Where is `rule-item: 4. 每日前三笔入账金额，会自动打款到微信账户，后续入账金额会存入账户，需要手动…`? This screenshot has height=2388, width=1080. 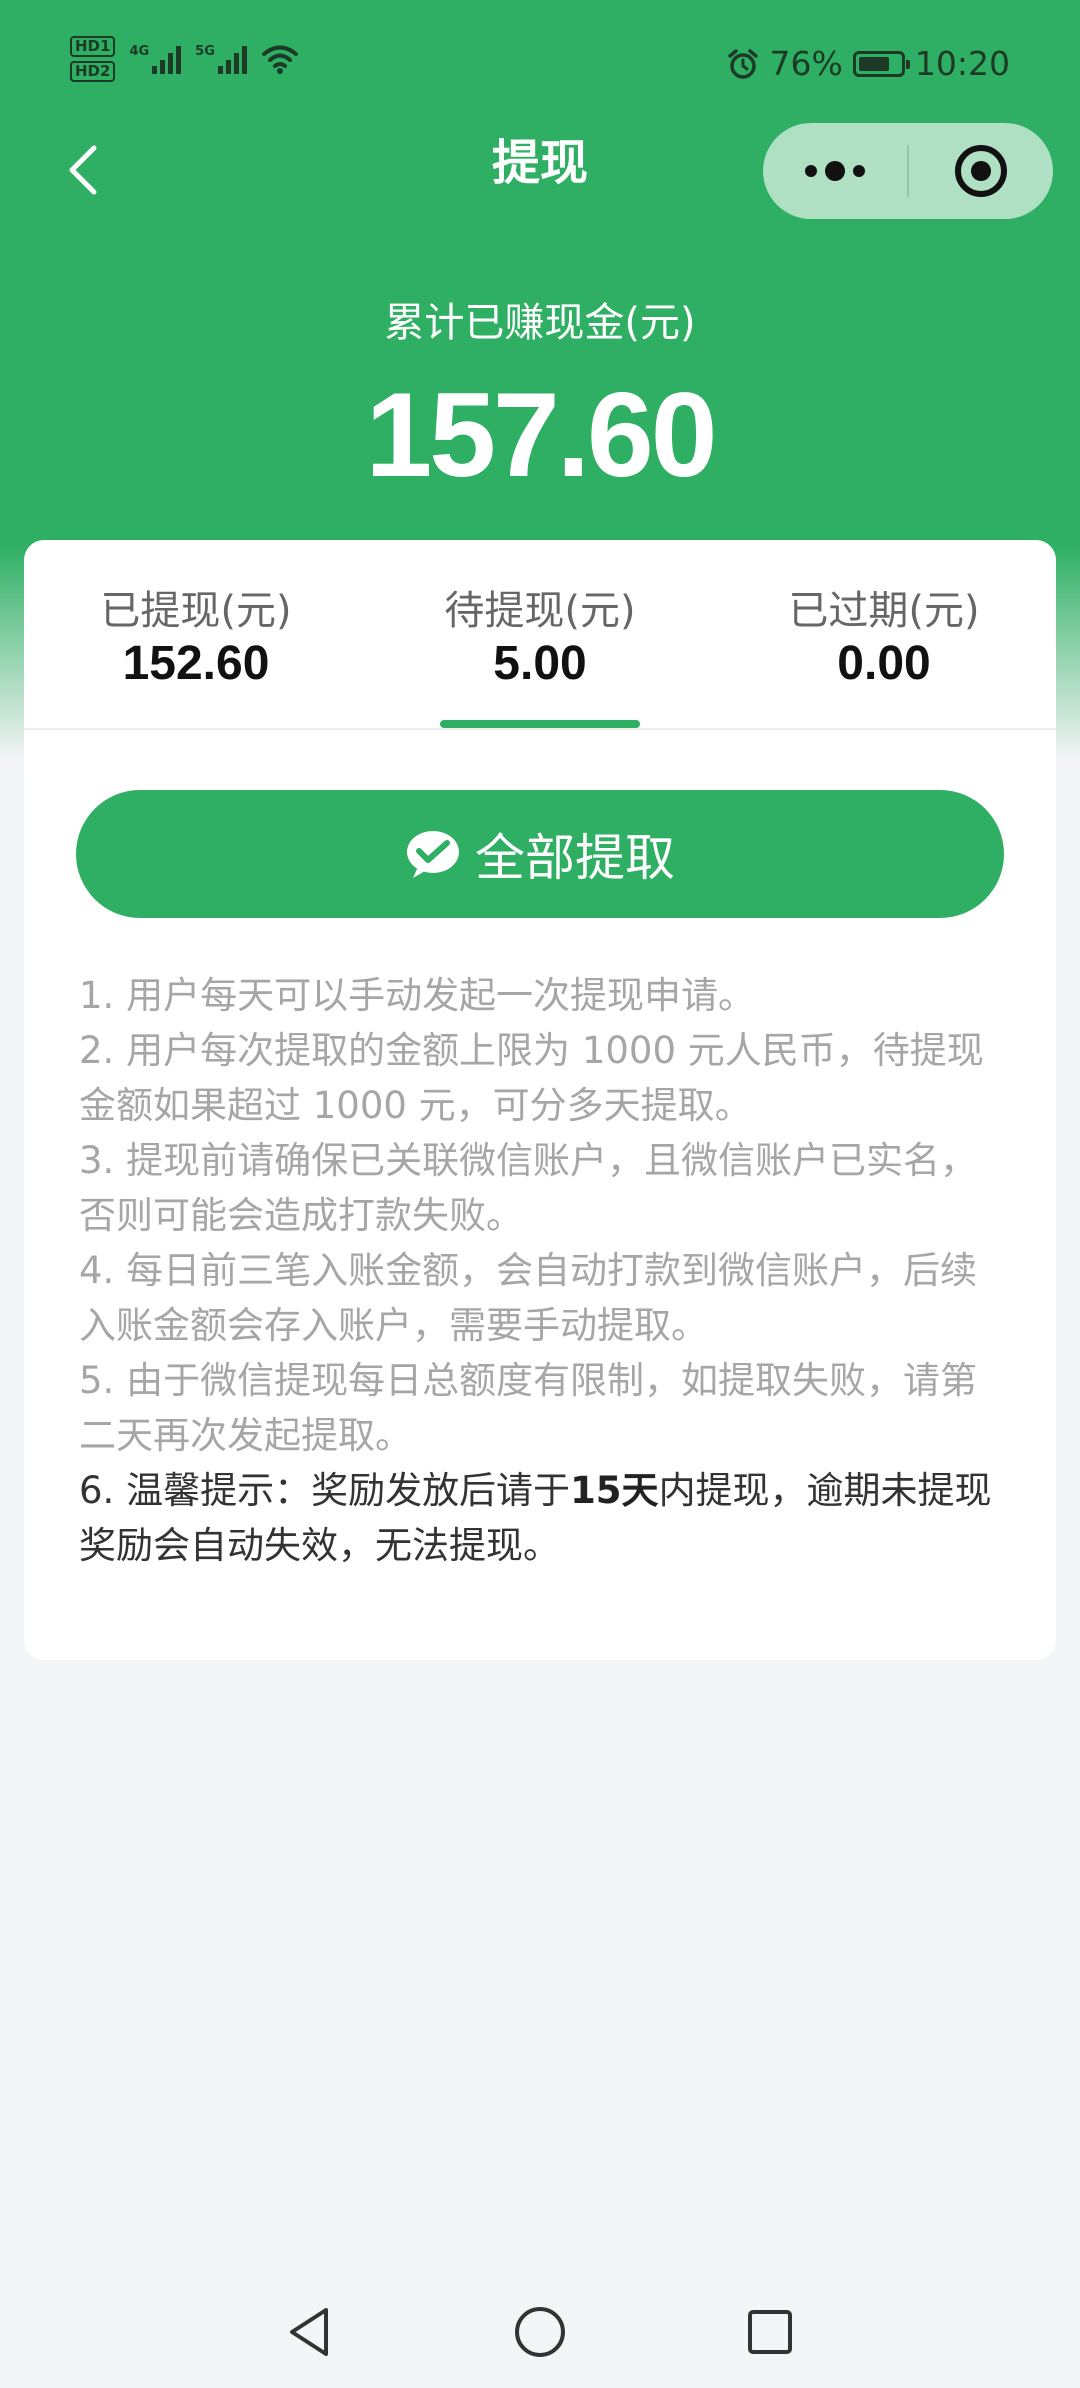
rule-item: 4. 每日前三笔入账金额，会自动打款到微信账户，后续入账金额会存入账户，需要手动… is located at coordinates (528, 1298).